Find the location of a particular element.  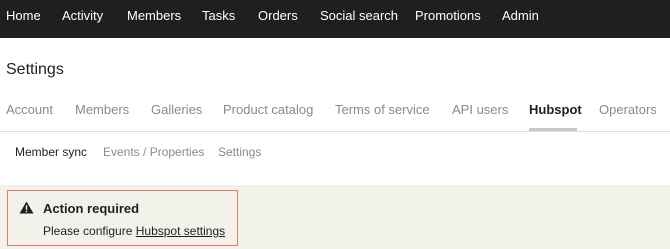

tab-account: Account is located at coordinates (29, 109).